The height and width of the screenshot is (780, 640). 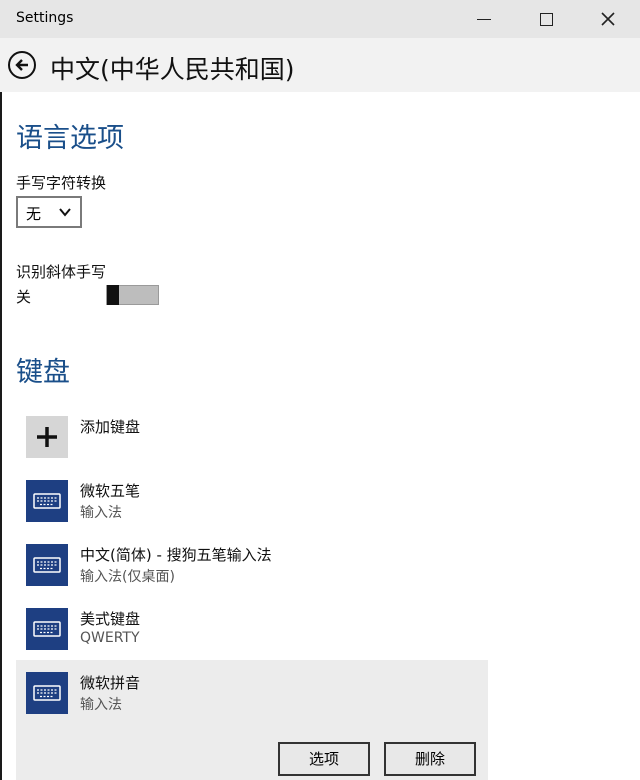 I want to click on plus-icon, so click(x=47, y=437).